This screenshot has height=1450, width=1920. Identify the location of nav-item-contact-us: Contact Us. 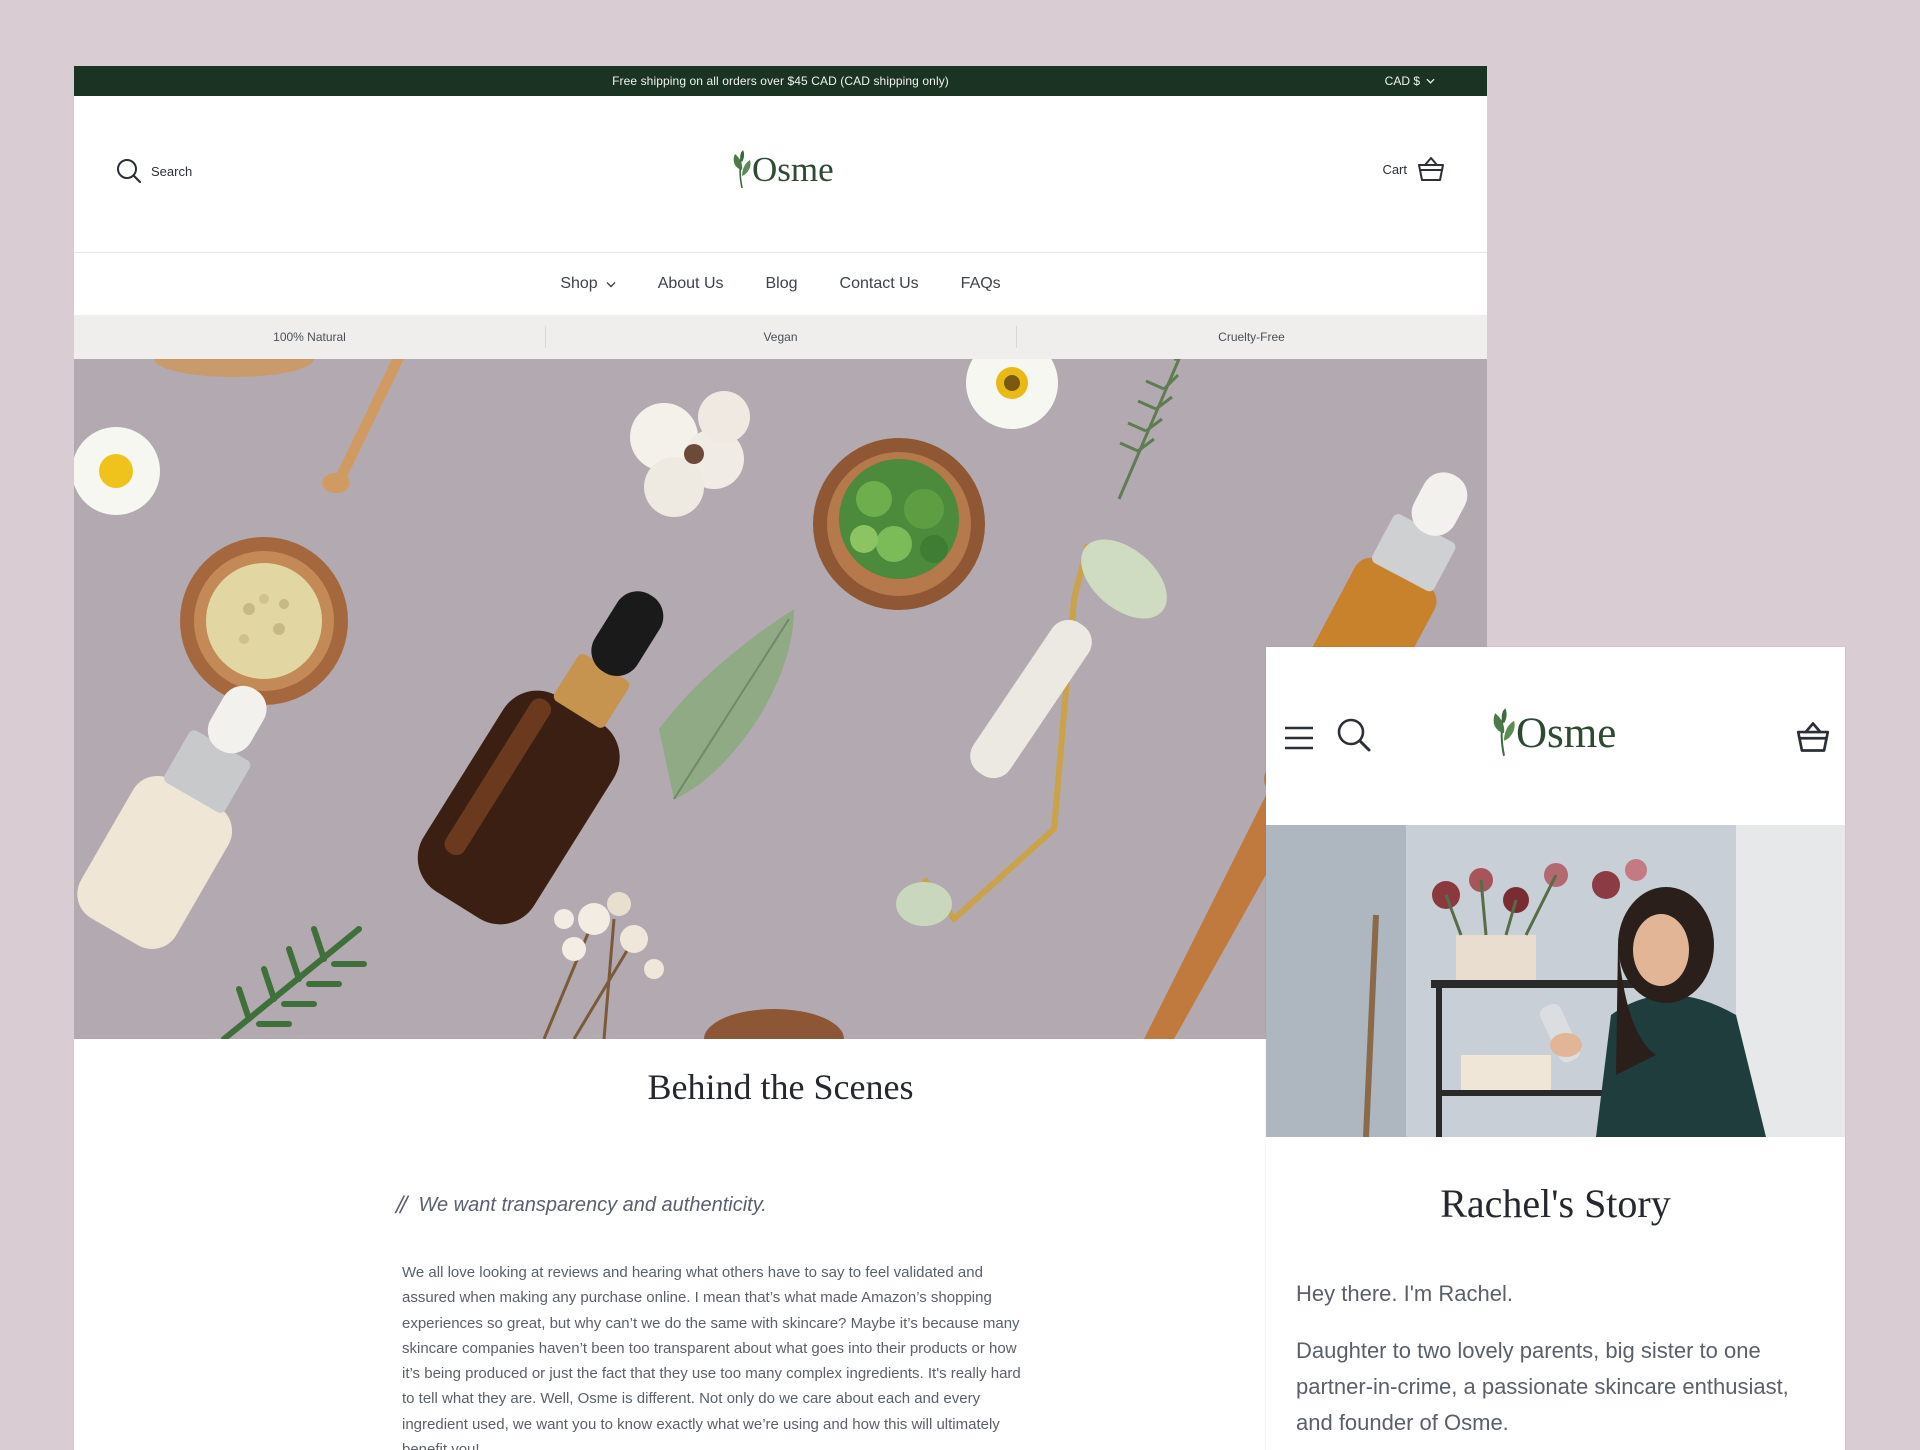
(879, 284).